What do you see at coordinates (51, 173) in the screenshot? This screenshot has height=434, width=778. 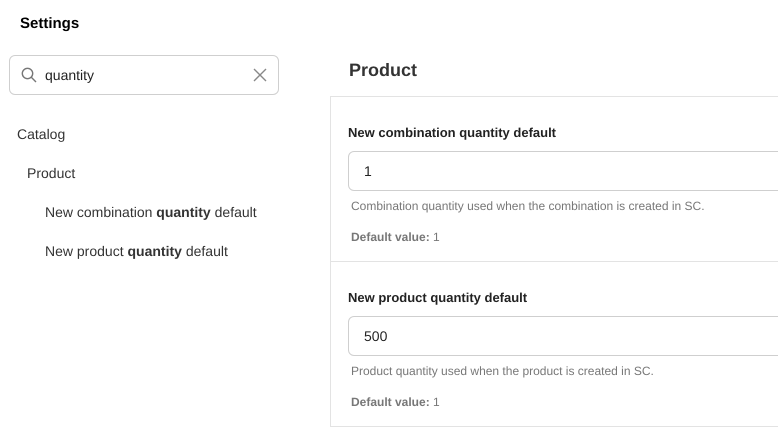 I see `tree-item: Product` at bounding box center [51, 173].